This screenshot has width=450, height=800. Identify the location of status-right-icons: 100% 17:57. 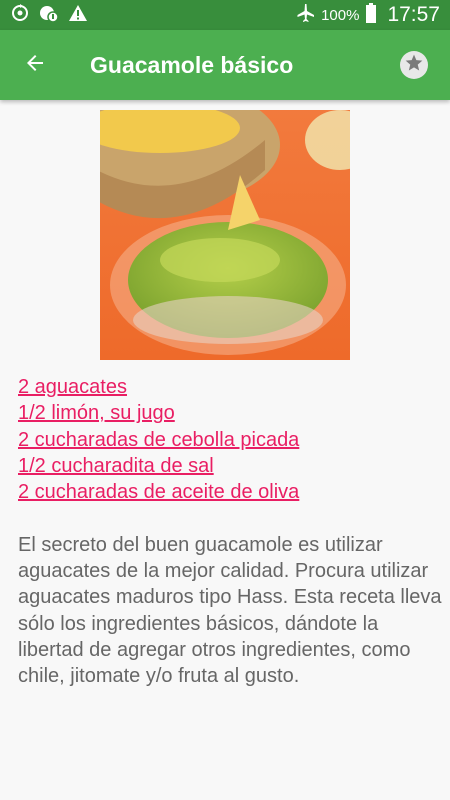
(372, 15).